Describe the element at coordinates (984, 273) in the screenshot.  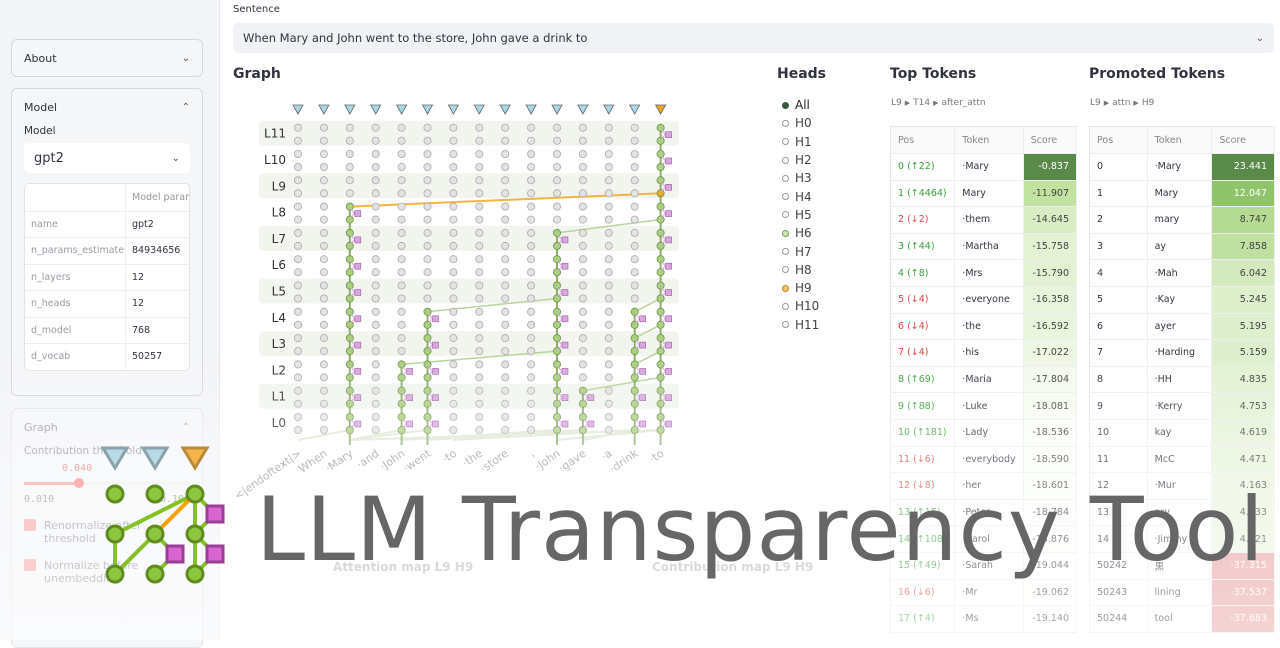
I see `table-row: 4 (↑8) ·Mrs -15.790` at that location.